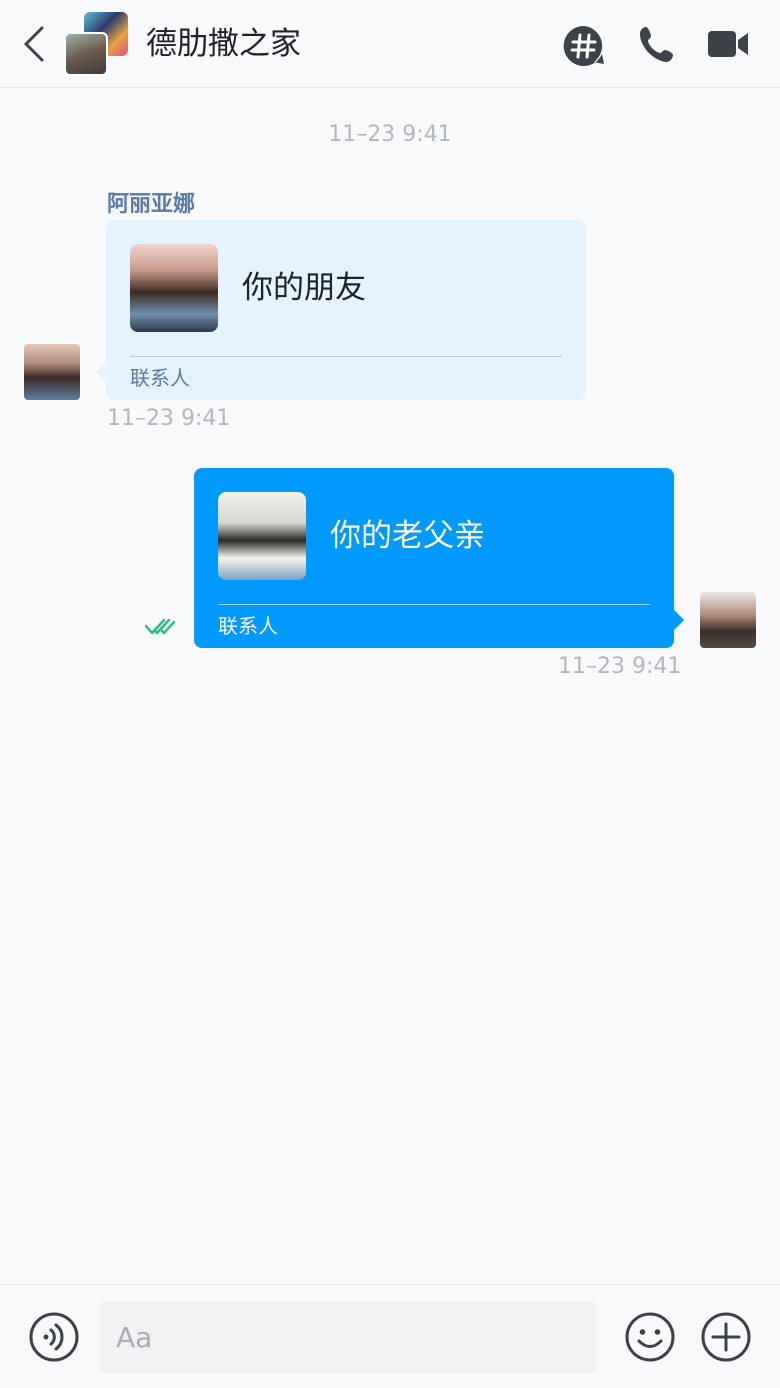 The width and height of the screenshot is (780, 1388). I want to click on hashtag-button, so click(584, 48).